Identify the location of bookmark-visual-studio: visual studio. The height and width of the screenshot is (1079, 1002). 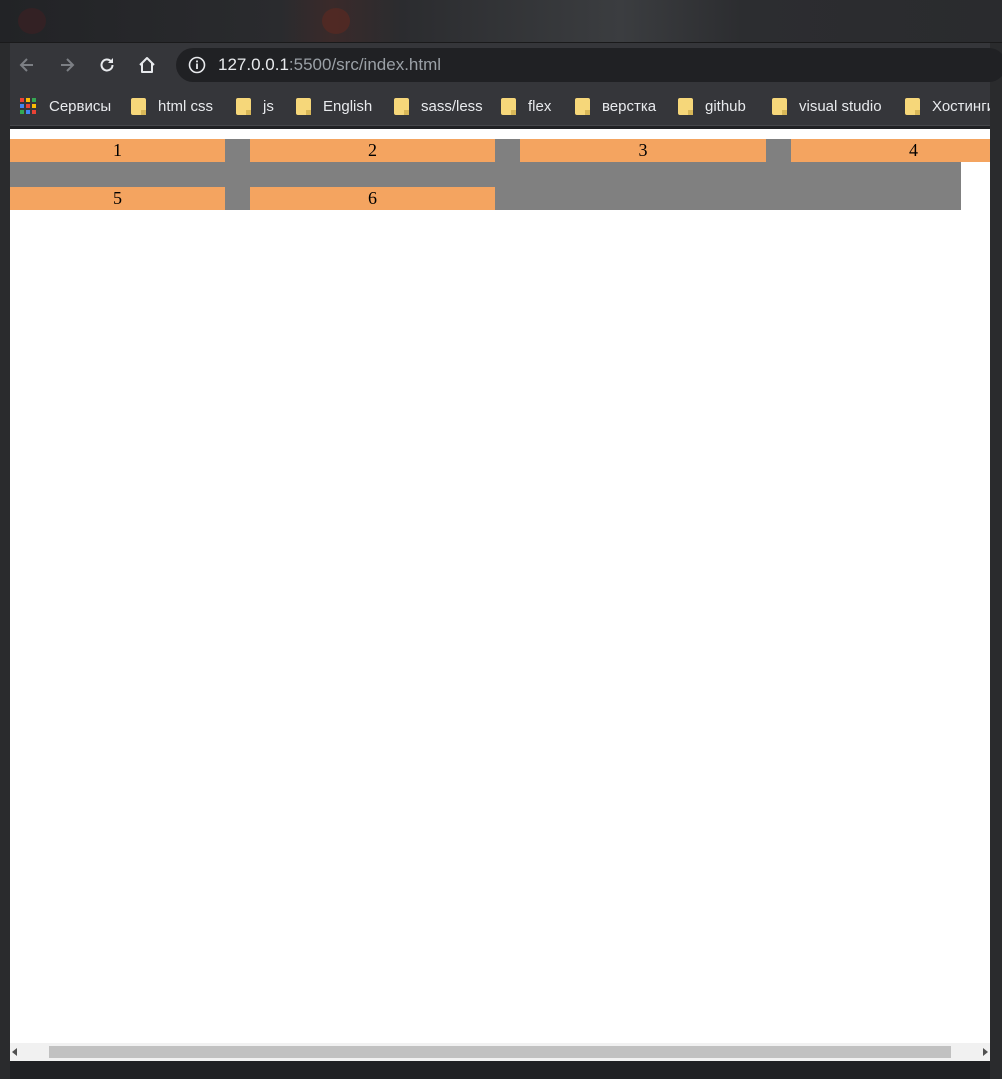
(827, 106).